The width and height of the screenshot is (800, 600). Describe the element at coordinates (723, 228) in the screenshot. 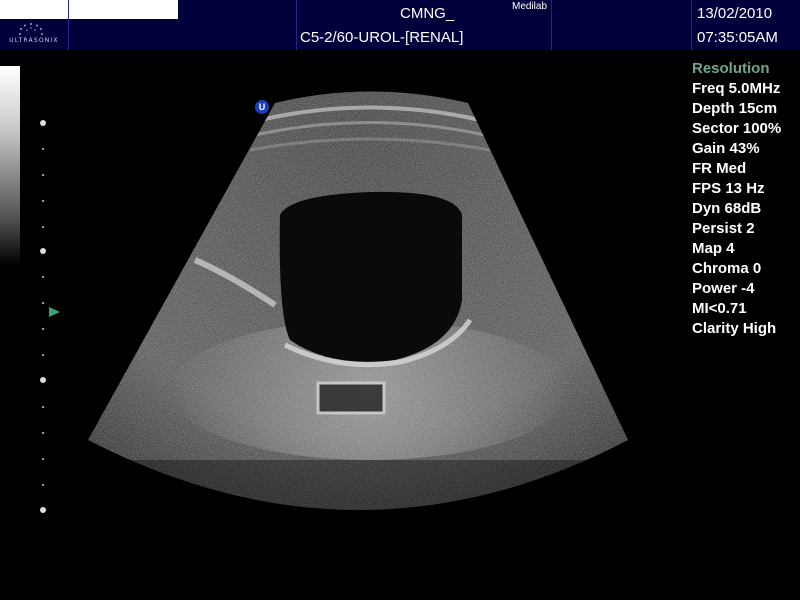

I see `param-persistence: Persist 2` at that location.